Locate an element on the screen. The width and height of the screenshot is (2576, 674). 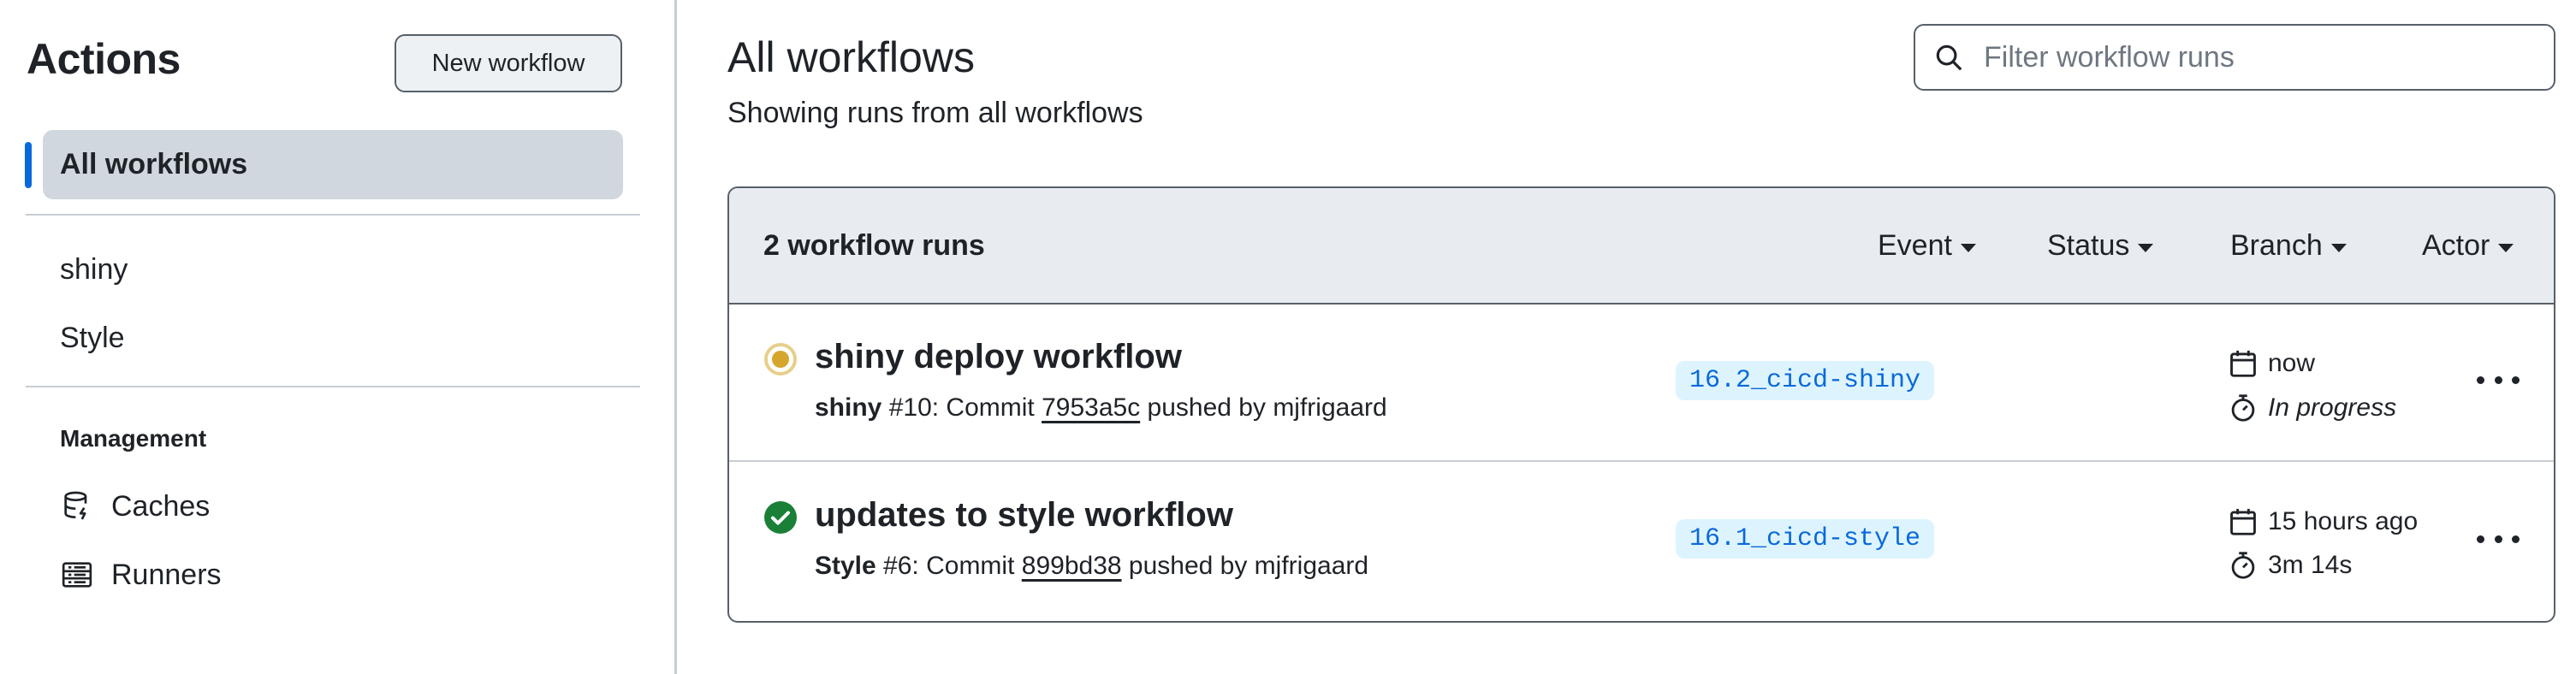
row-divider is located at coordinates (1641, 461).